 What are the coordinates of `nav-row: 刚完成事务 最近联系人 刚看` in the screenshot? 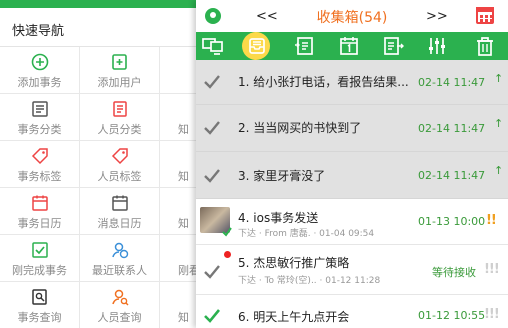 It's located at (100, 258).